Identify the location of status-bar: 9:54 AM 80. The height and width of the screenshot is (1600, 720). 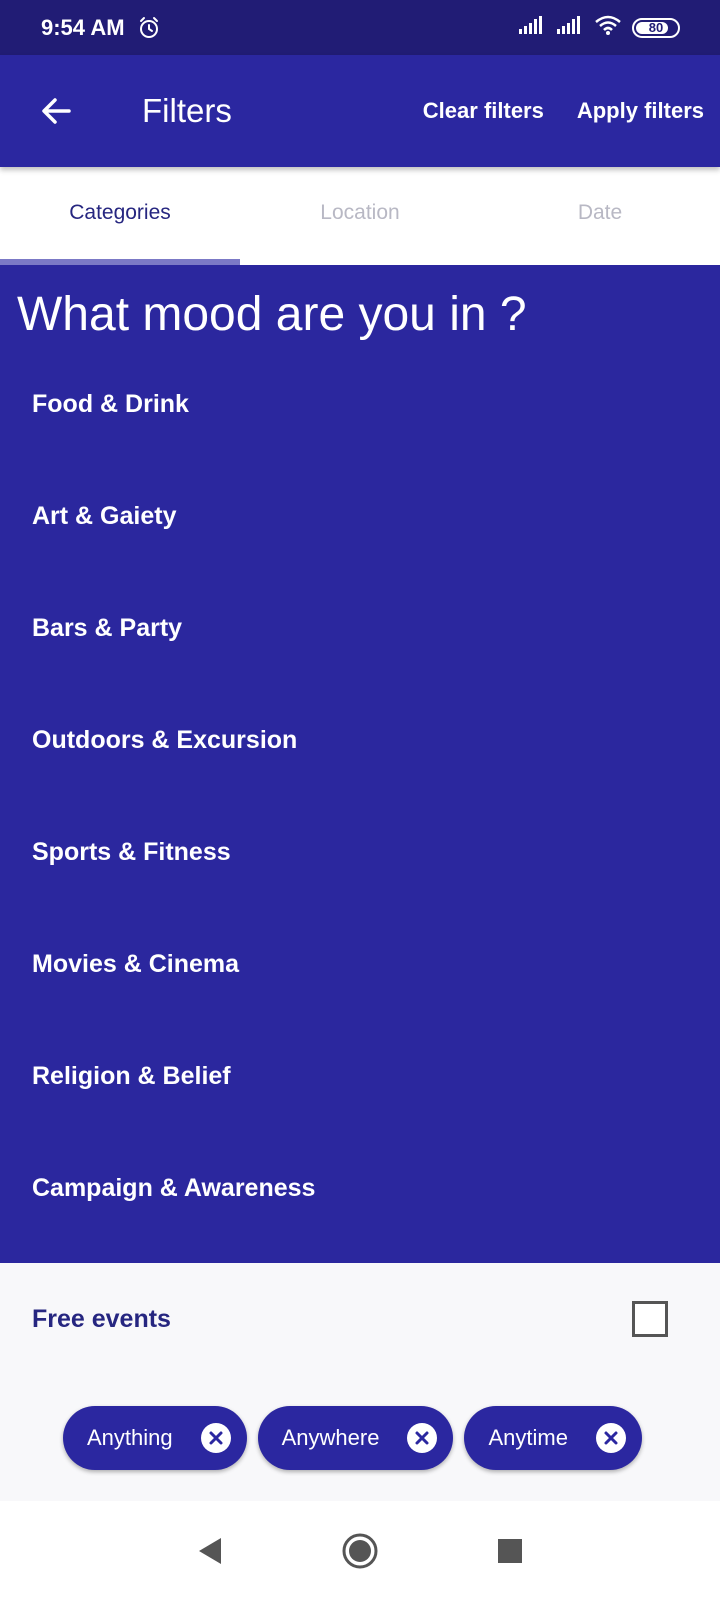
(360, 27).